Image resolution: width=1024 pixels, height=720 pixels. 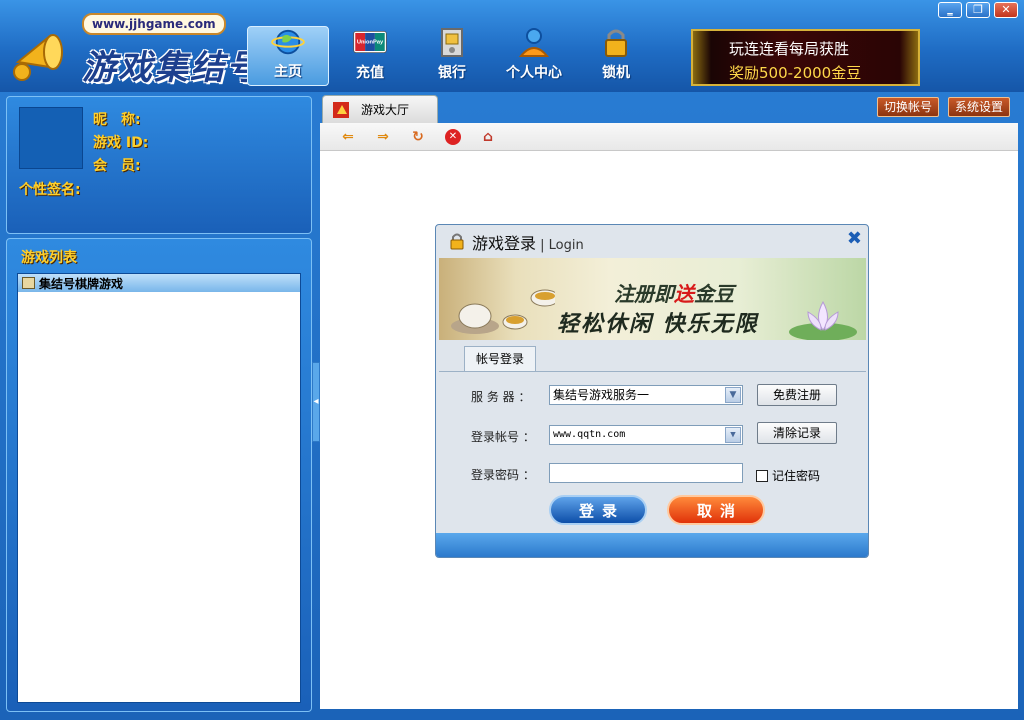 I want to click on game-item-icon, so click(x=28, y=283).